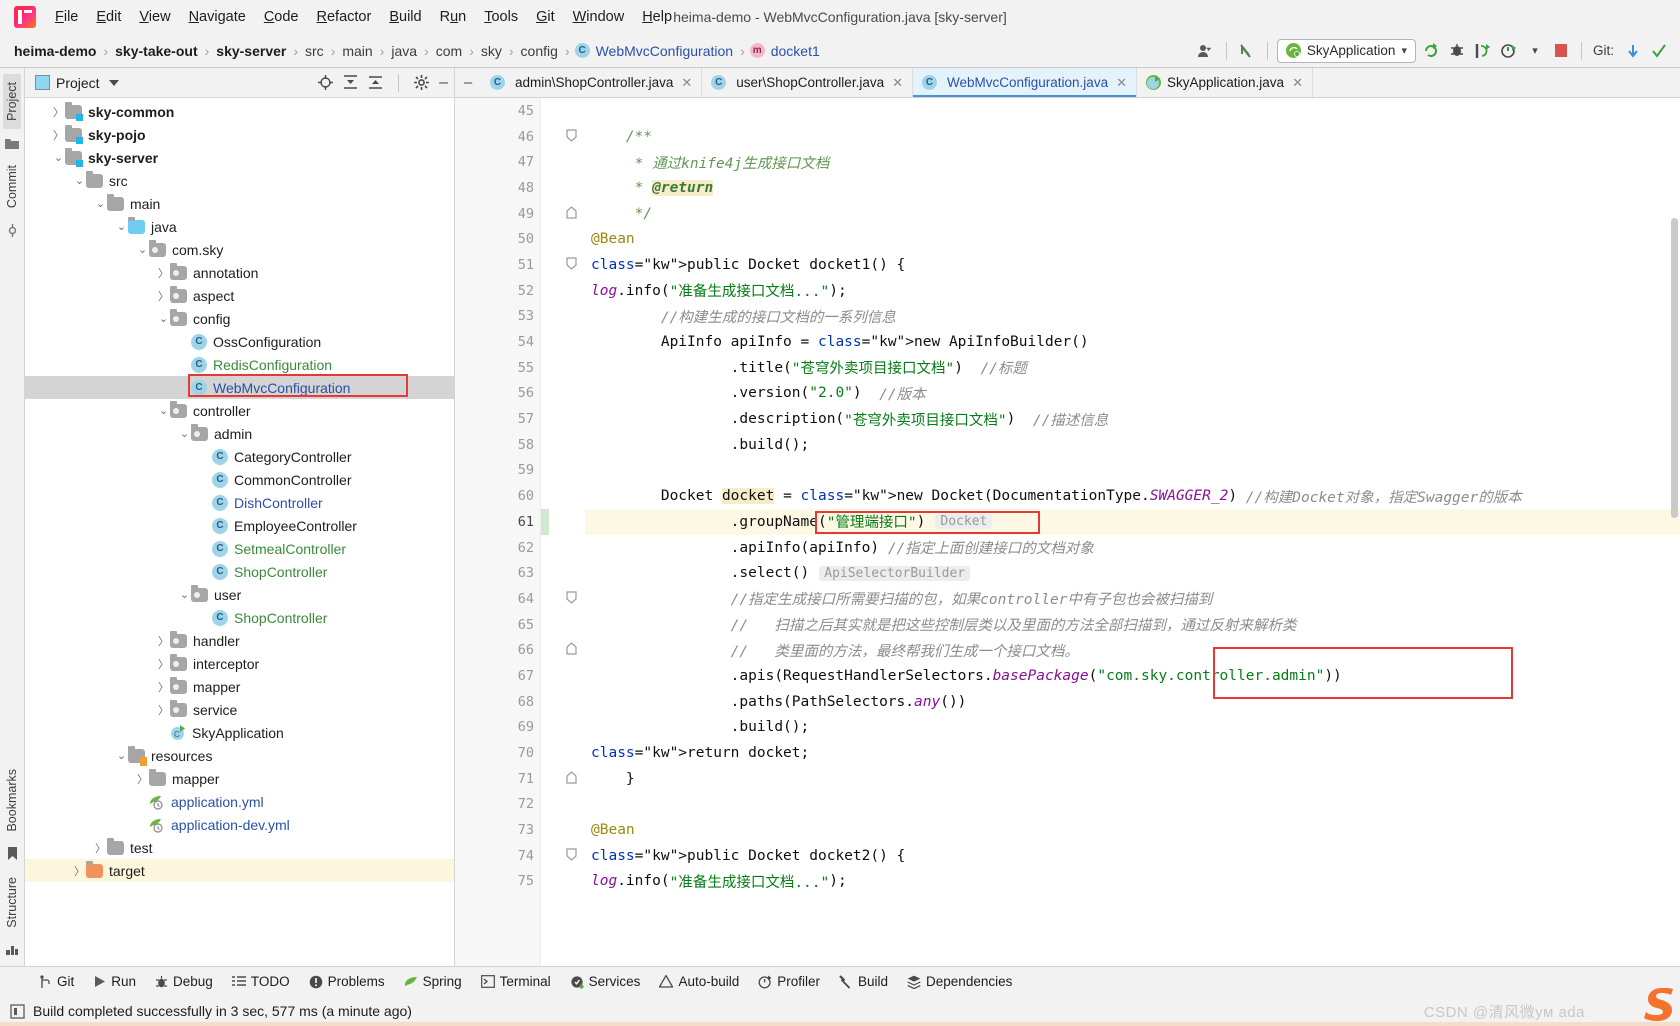  What do you see at coordinates (239, 801) in the screenshot?
I see `tree-node-application-yml: application.yml` at bounding box center [239, 801].